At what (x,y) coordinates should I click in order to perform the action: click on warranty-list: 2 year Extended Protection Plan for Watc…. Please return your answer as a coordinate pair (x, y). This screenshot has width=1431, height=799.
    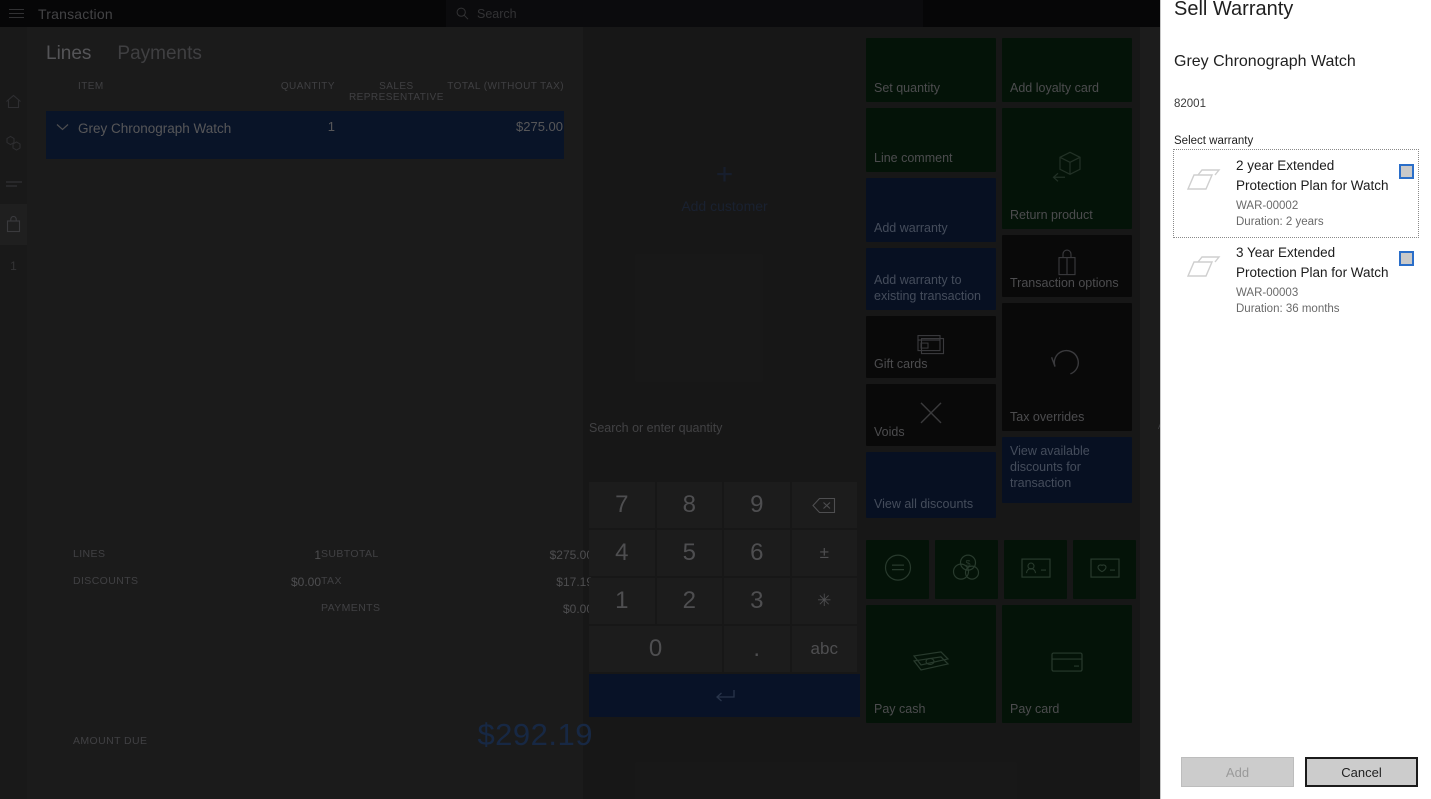
    Looking at the image, I should click on (1296, 236).